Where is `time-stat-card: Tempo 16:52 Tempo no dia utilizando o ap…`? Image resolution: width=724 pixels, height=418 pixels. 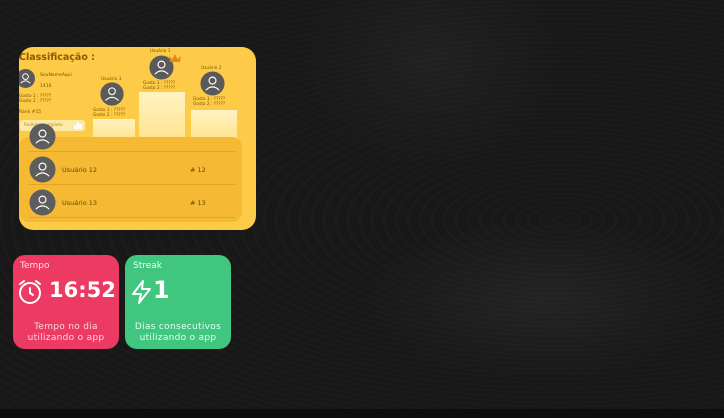
time-stat-card: Tempo 16:52 Tempo no dia utilizando o ap… is located at coordinates (66, 302).